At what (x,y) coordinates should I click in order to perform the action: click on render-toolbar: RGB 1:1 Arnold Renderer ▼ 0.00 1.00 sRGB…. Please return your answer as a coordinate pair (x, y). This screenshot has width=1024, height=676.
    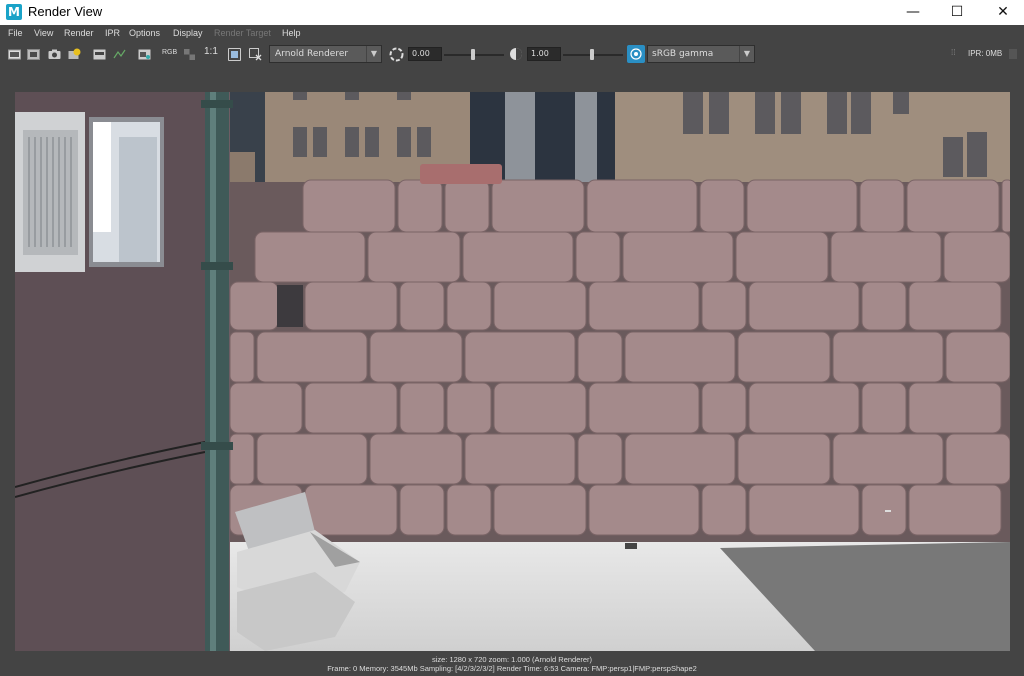
    Looking at the image, I should click on (512, 55).